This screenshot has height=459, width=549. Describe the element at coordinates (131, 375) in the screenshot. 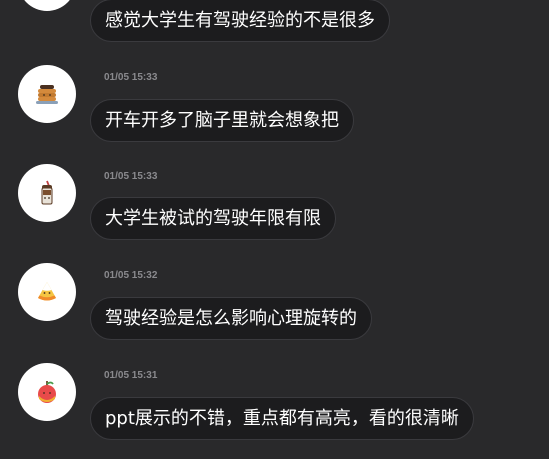

I see `message-timestamp: 01/05 15:31` at that location.